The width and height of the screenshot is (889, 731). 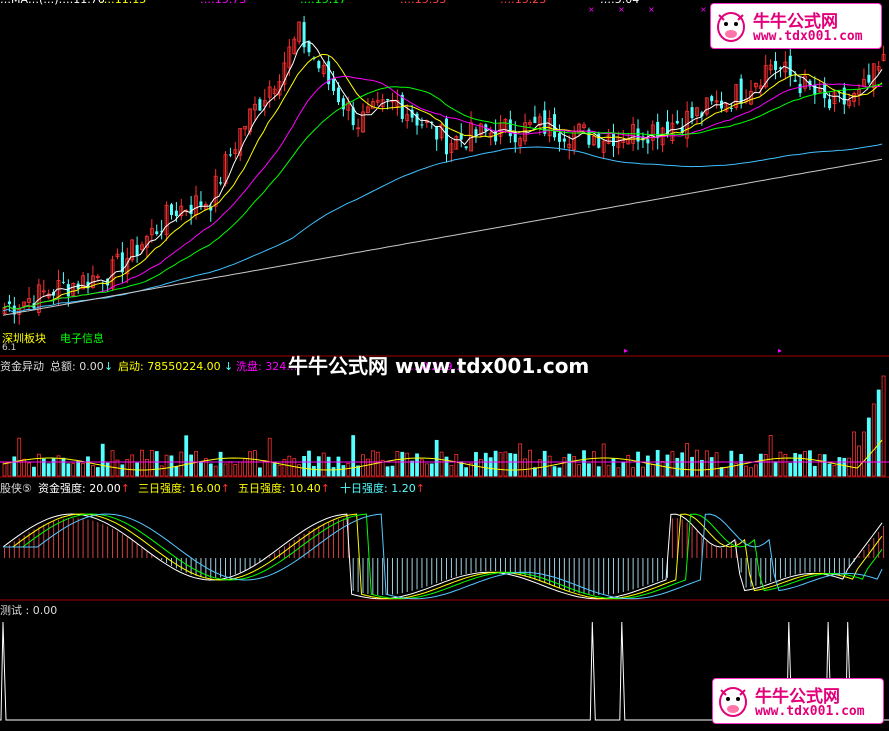 I want to click on signal-x-marker: ×, so click(x=621, y=9).